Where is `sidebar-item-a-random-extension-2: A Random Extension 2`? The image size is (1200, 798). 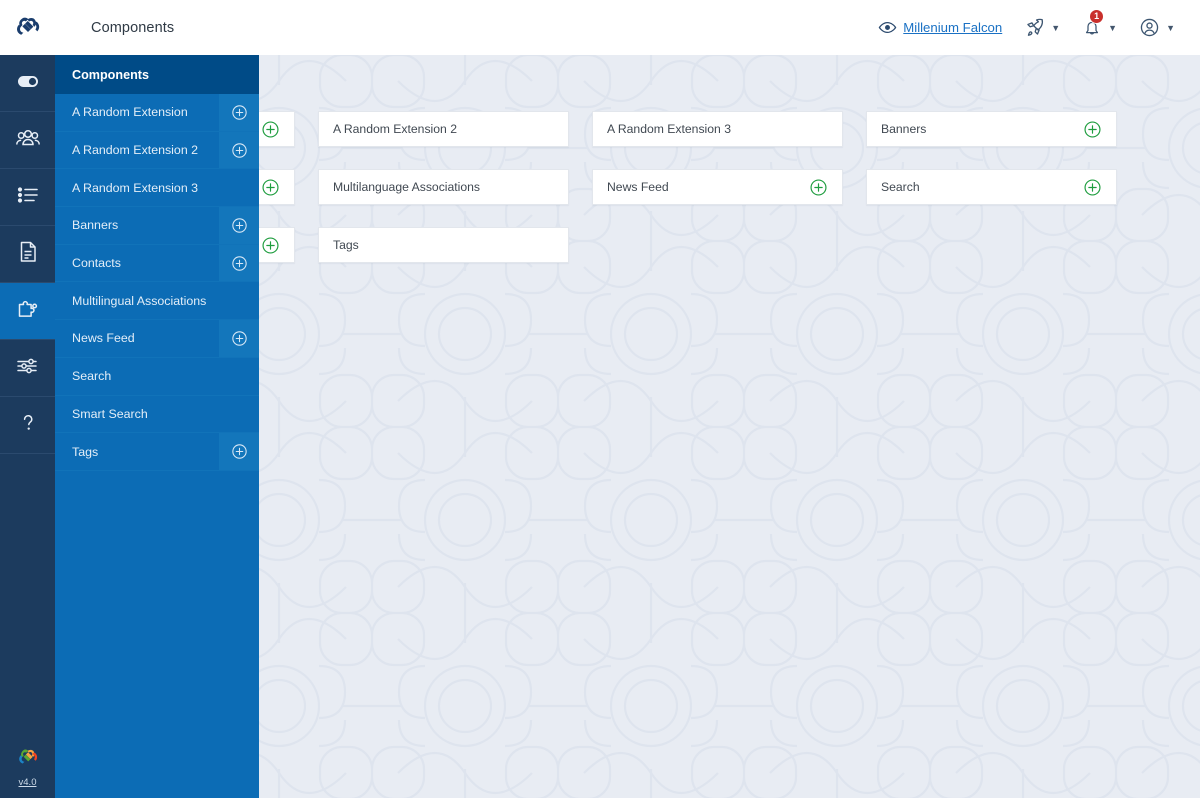 sidebar-item-a-random-extension-2: A Random Extension 2 is located at coordinates (157, 150).